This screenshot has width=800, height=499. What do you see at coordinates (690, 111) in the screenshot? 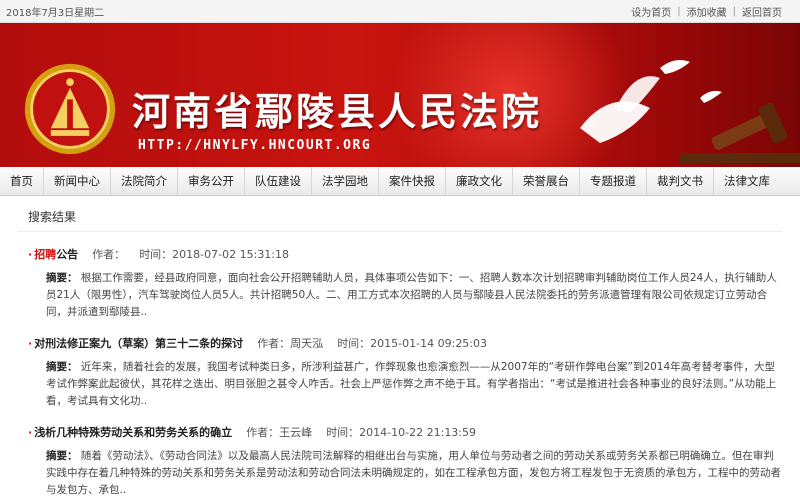
I see `doves-and-gavel-icon` at bounding box center [690, 111].